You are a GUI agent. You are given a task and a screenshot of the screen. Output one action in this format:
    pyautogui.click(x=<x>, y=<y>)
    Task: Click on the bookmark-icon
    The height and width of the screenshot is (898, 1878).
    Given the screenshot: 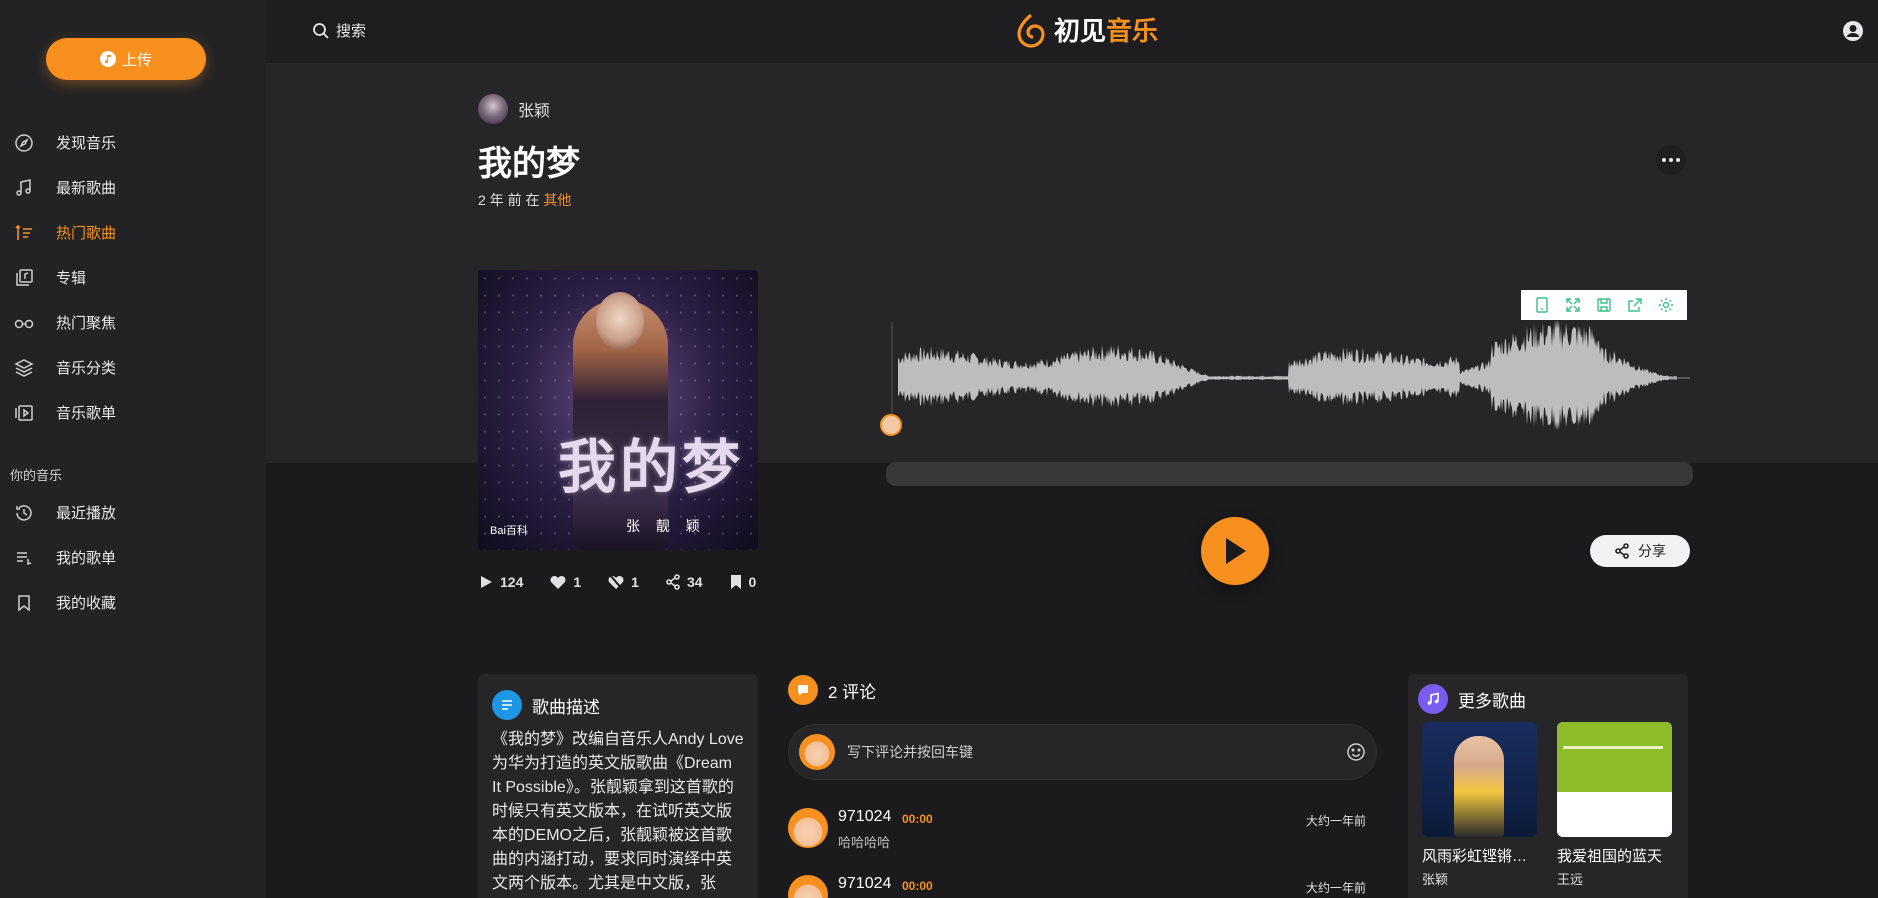 What is the action you would take?
    pyautogui.click(x=24, y=603)
    